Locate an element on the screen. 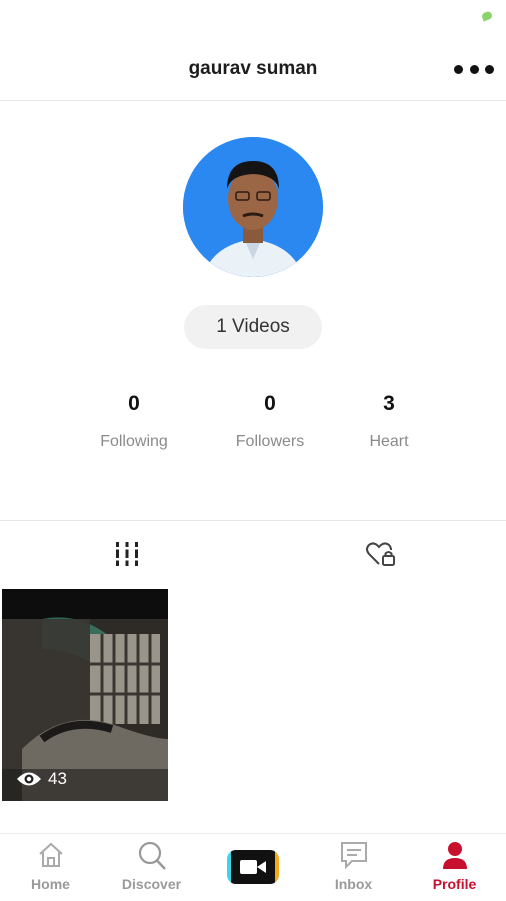 This screenshot has height=901, width=506. nav-profile: Profile is located at coordinates (454, 867).